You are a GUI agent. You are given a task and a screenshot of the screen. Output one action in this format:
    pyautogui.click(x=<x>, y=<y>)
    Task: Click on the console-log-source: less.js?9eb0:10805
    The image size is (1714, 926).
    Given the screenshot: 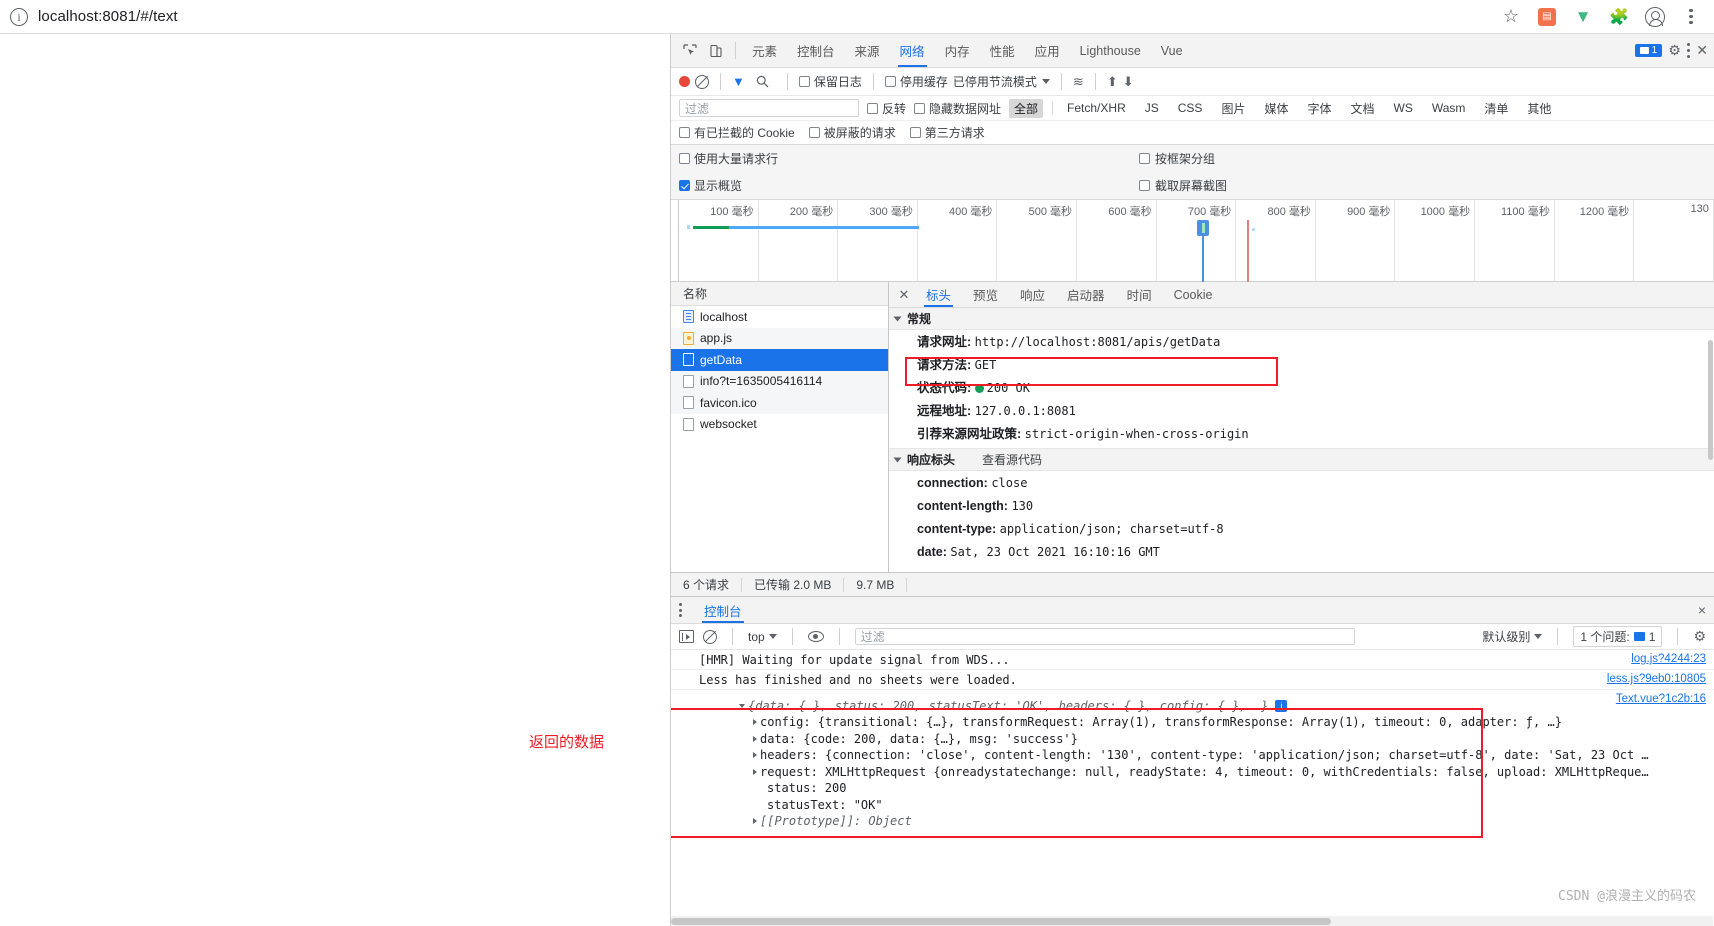 What is the action you would take?
    pyautogui.click(x=1656, y=679)
    